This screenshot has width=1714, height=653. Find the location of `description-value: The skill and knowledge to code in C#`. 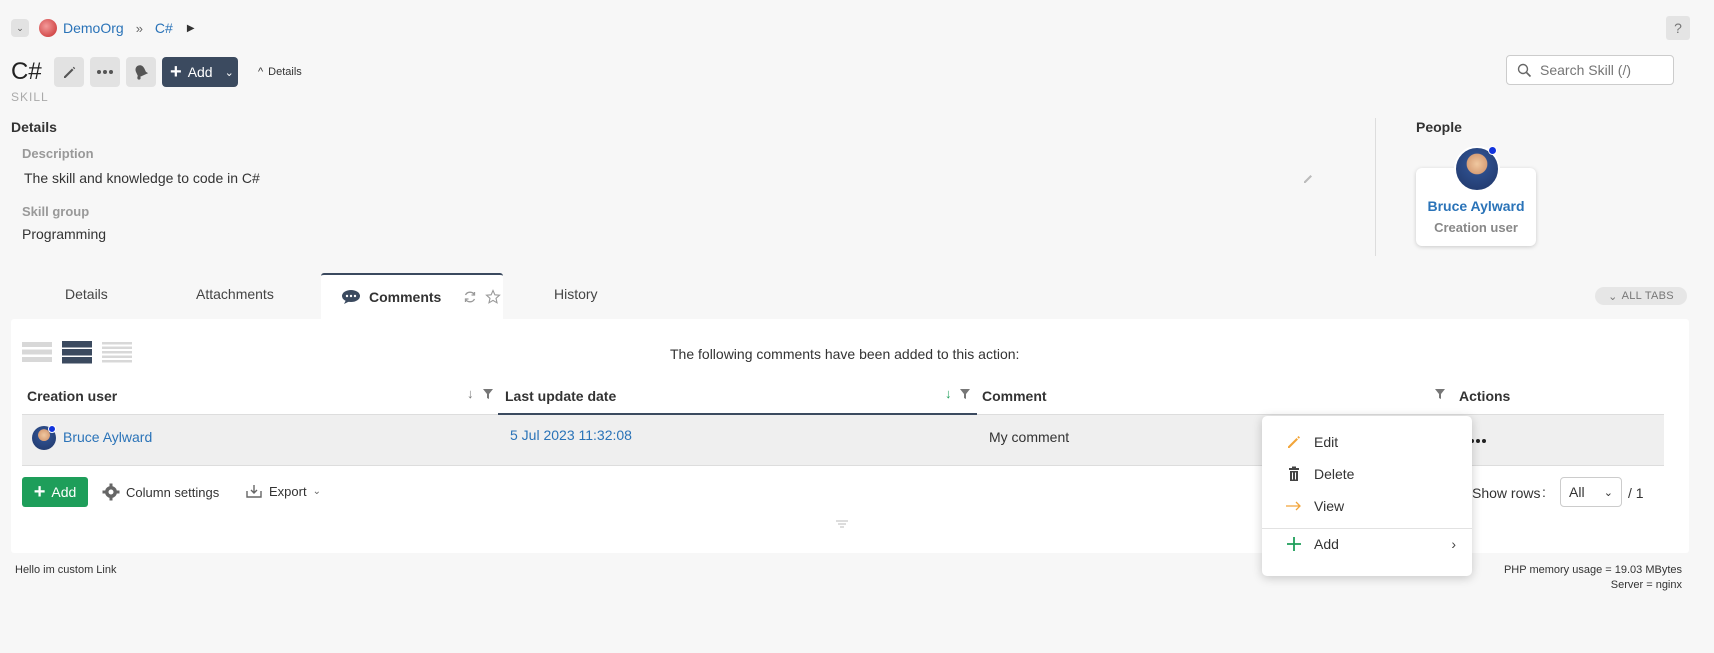

description-value: The skill and knowledge to code in C# is located at coordinates (142, 178).